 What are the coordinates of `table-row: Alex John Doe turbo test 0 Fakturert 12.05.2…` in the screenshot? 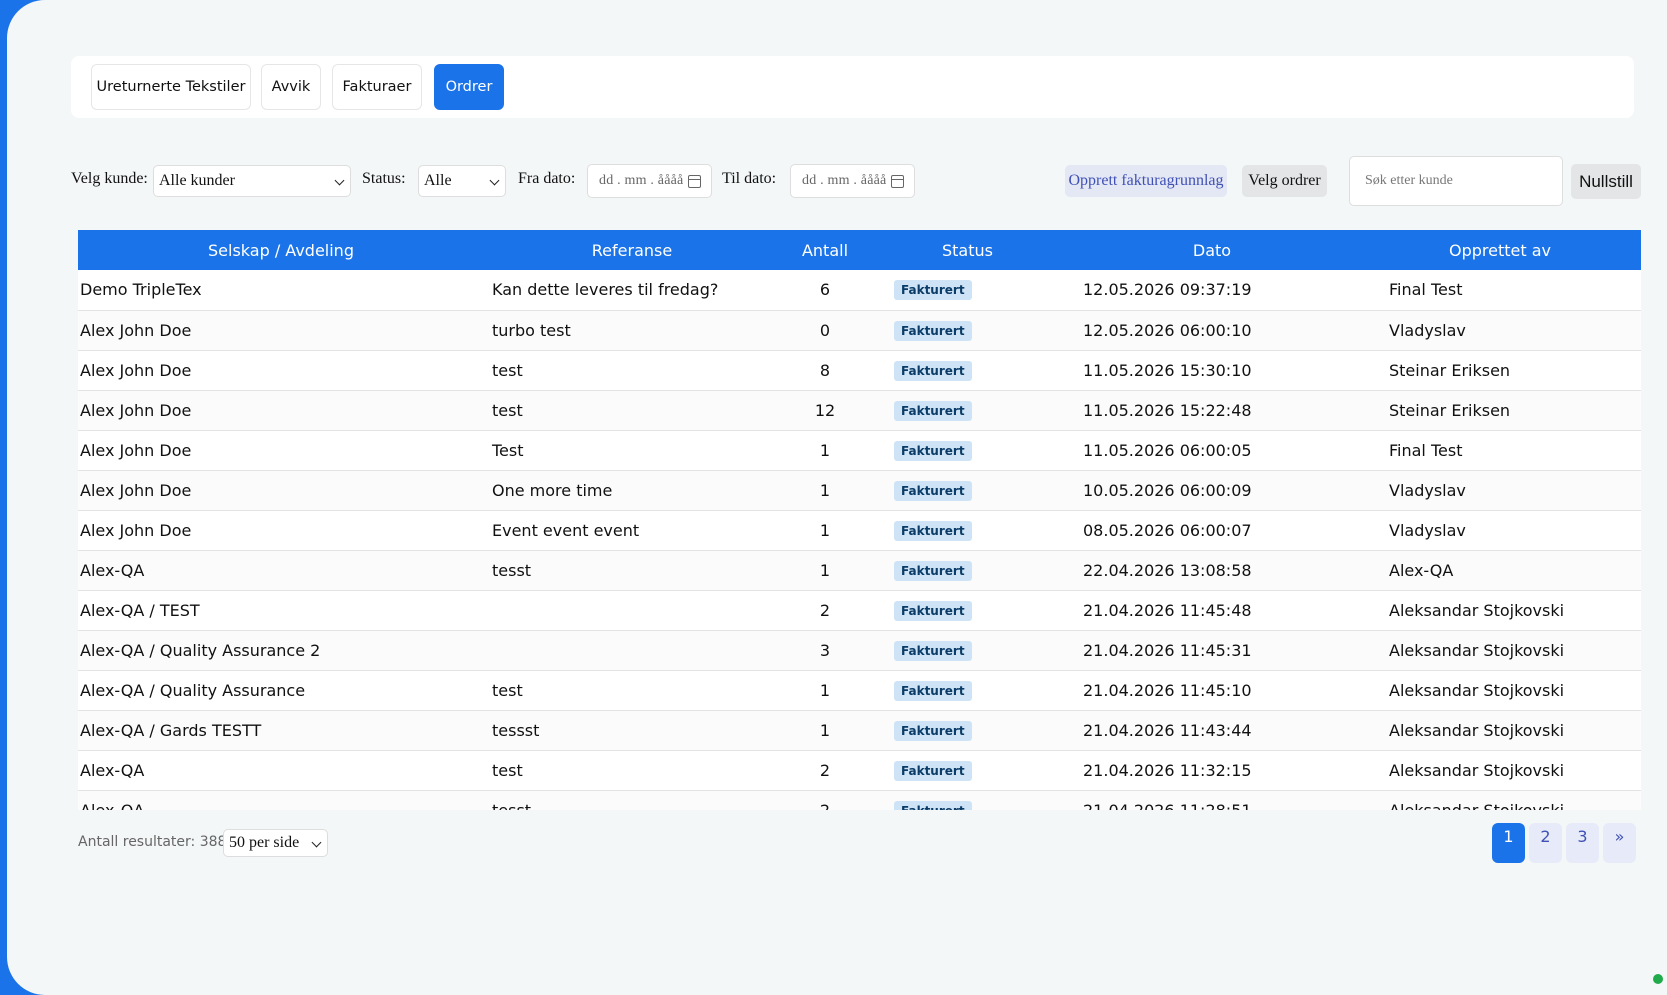 It's located at (859, 330).